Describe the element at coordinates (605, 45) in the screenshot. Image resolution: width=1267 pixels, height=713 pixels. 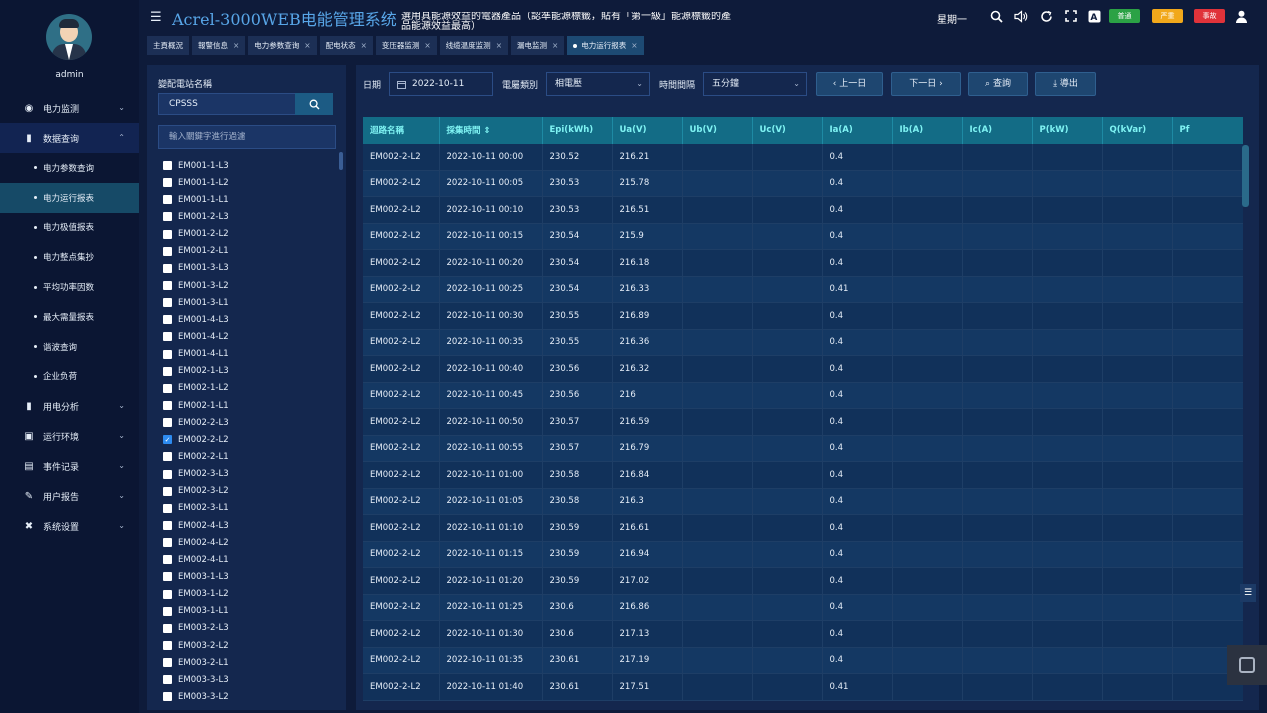
I see `tab-power-run-report: 电力运行报表 ×` at that location.